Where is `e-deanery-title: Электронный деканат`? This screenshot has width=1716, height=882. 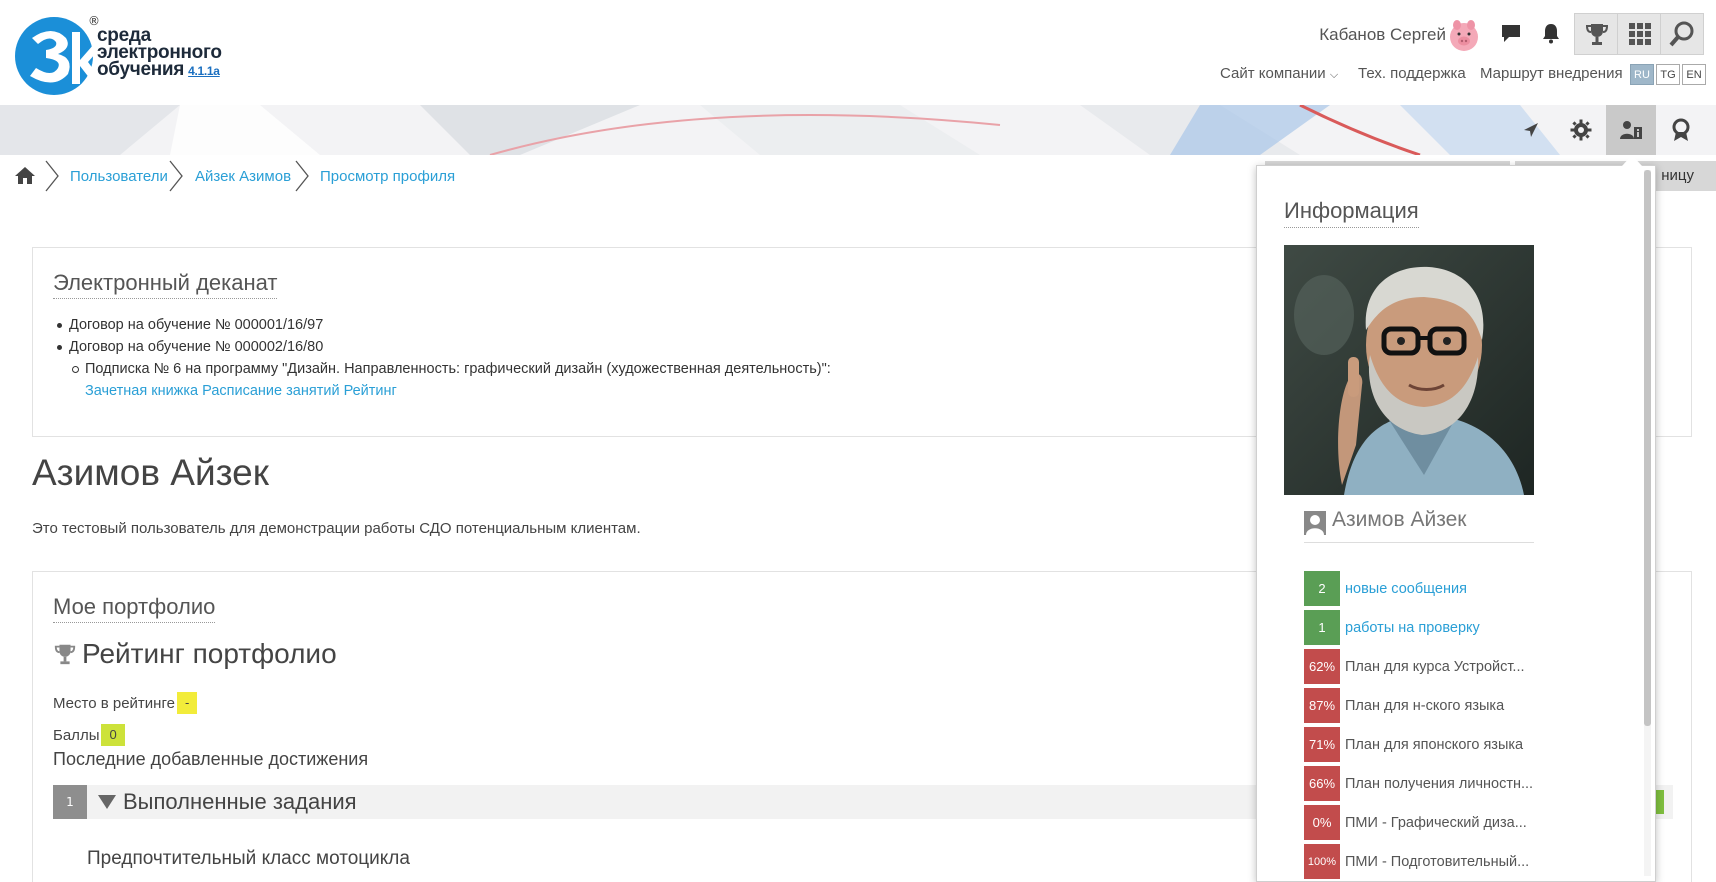 e-deanery-title: Электронный деканат is located at coordinates (165, 284).